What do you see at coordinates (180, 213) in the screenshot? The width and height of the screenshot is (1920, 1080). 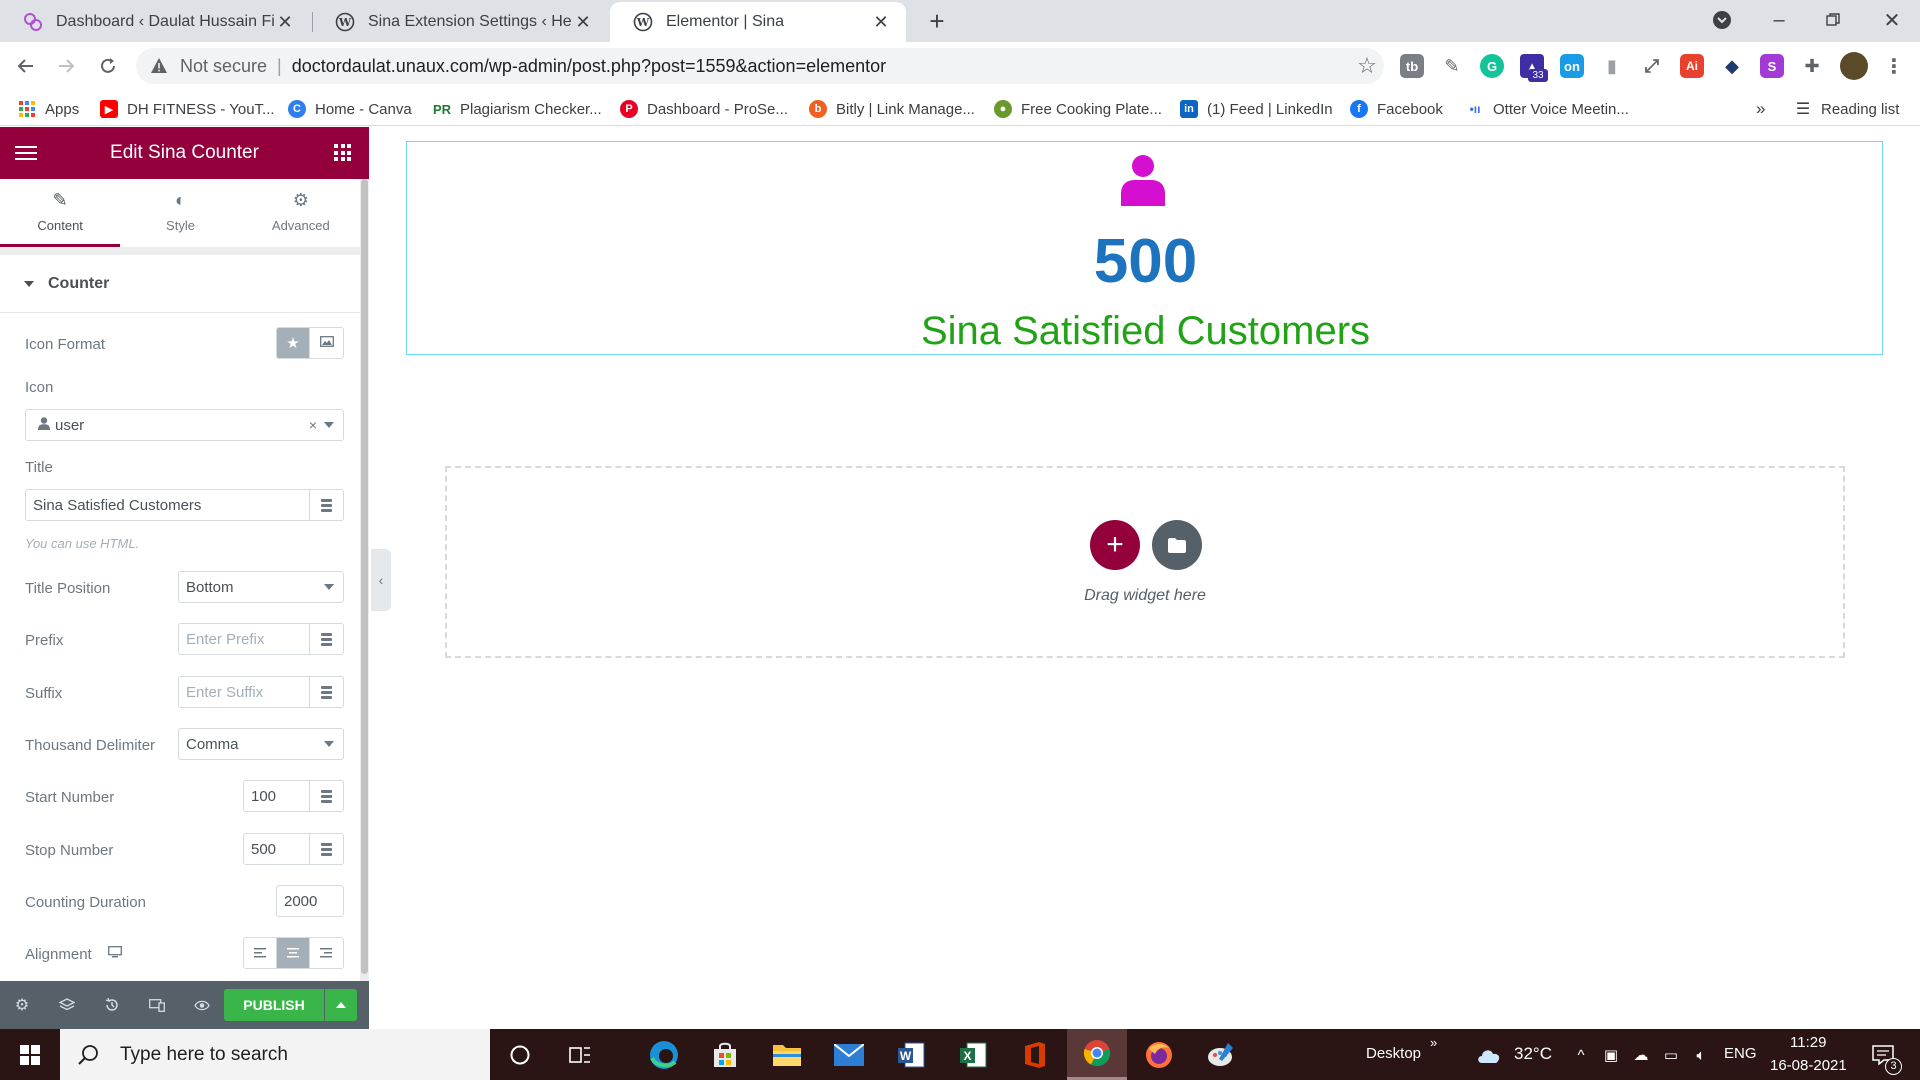 I see `tab-style: ◐ Style` at bounding box center [180, 213].